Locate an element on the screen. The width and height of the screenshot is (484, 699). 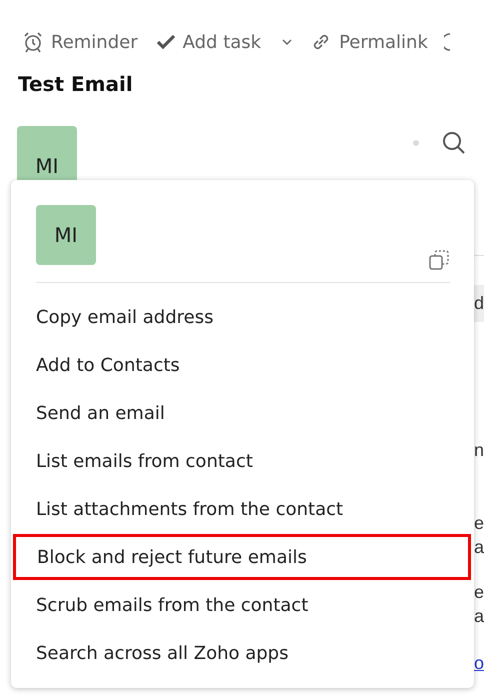
menu-item: Add to Contacts is located at coordinates (242, 365).